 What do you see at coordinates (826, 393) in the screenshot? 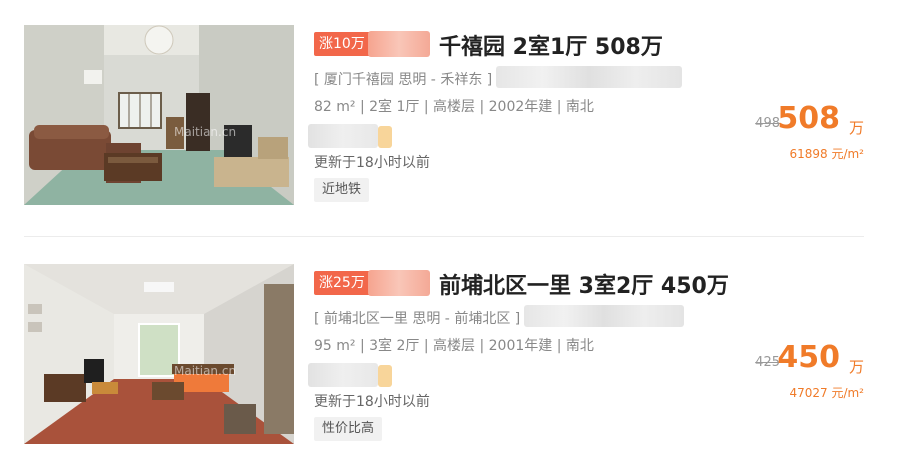
I see `unit-price: 47027 元/m²` at bounding box center [826, 393].